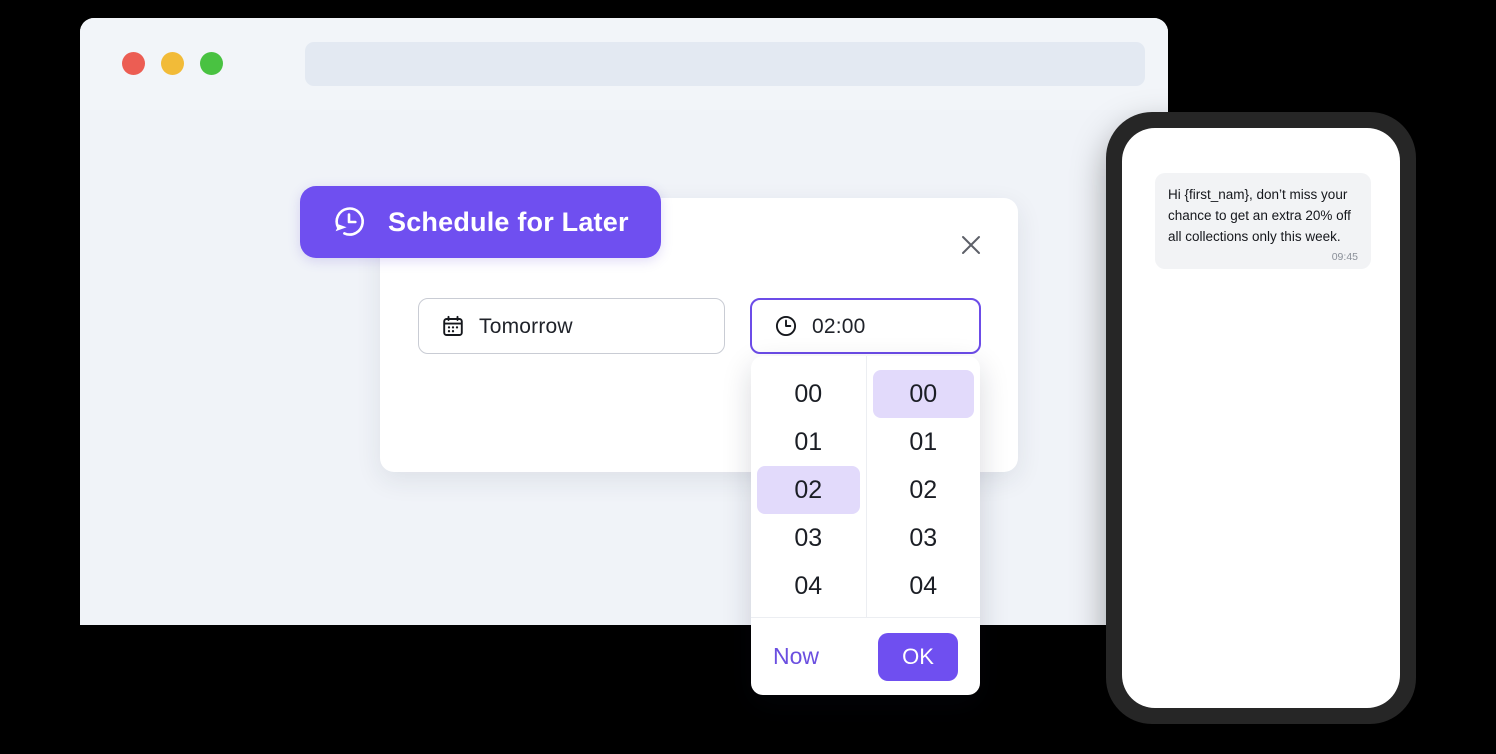  I want to click on message-timestamp: 09:45, so click(1344, 256).